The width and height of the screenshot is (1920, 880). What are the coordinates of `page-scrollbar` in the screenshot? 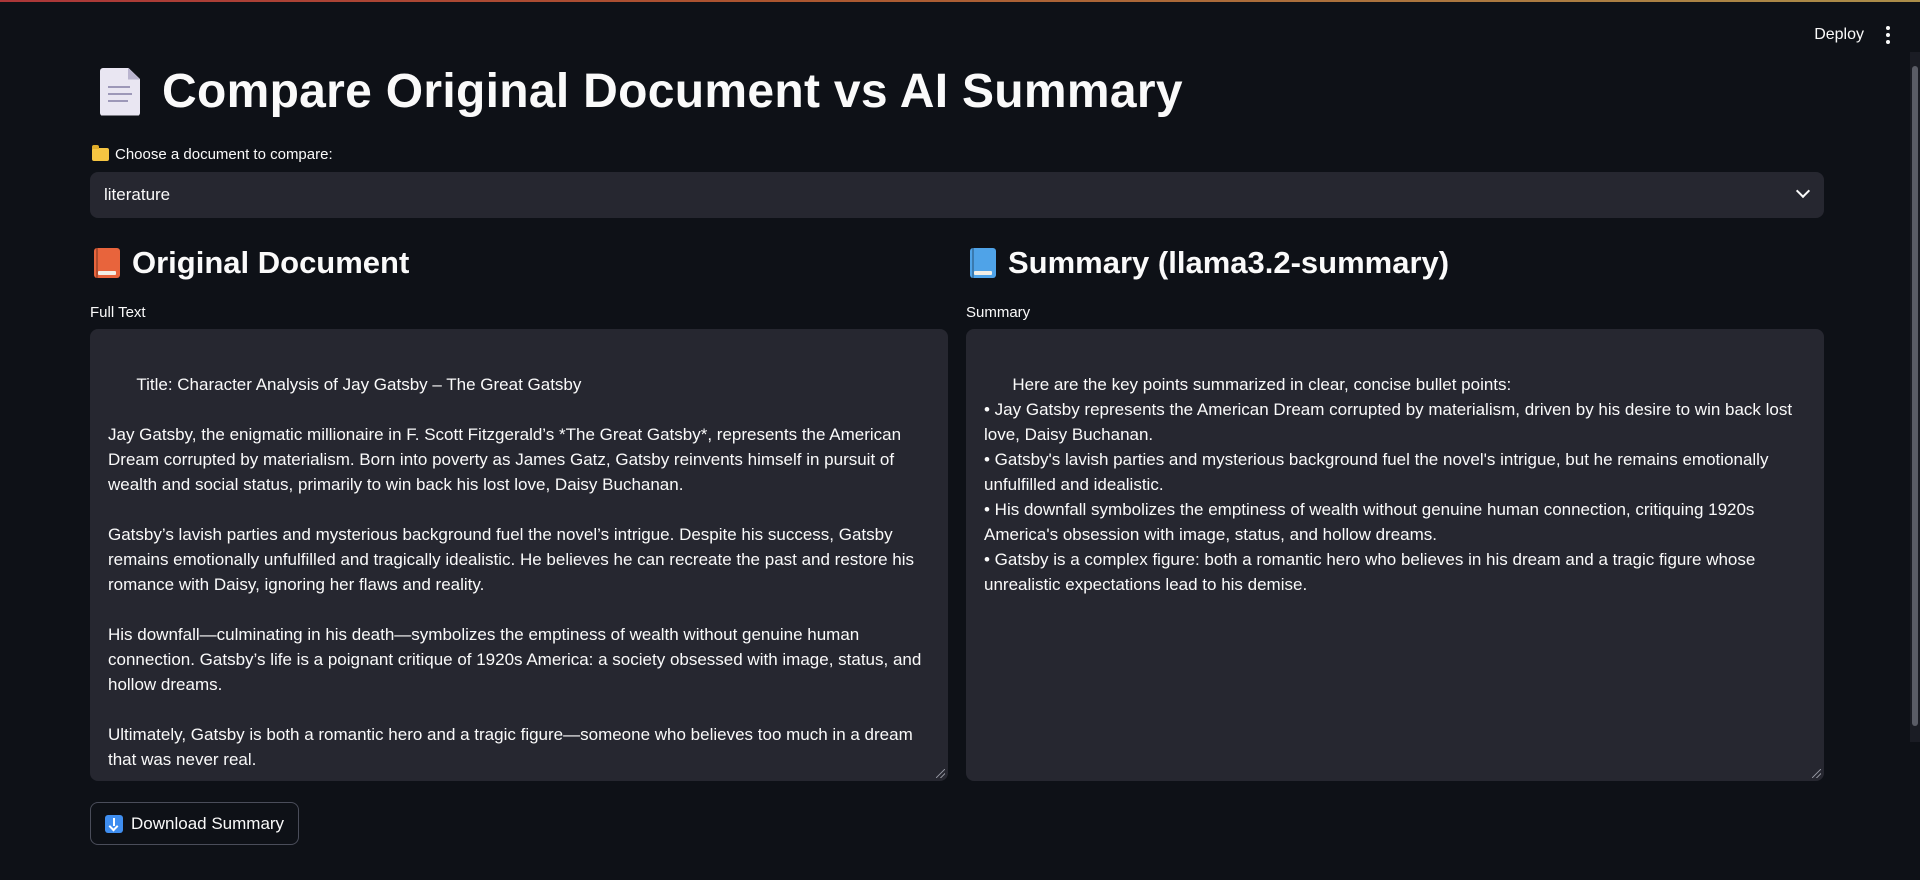 It's located at (1915, 397).